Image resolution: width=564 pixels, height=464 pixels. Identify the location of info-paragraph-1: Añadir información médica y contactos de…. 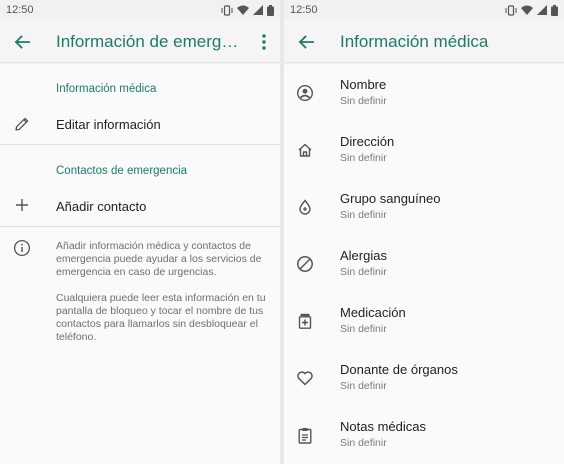
(159, 259).